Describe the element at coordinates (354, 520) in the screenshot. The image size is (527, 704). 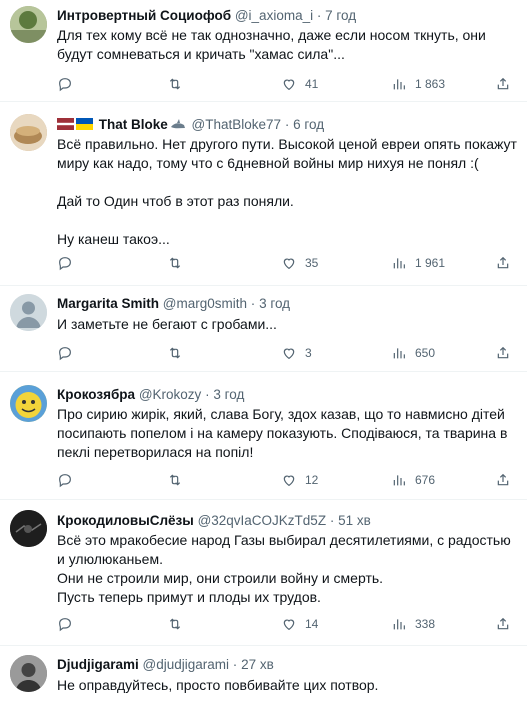
I see `timestamp: 51 хв` at that location.